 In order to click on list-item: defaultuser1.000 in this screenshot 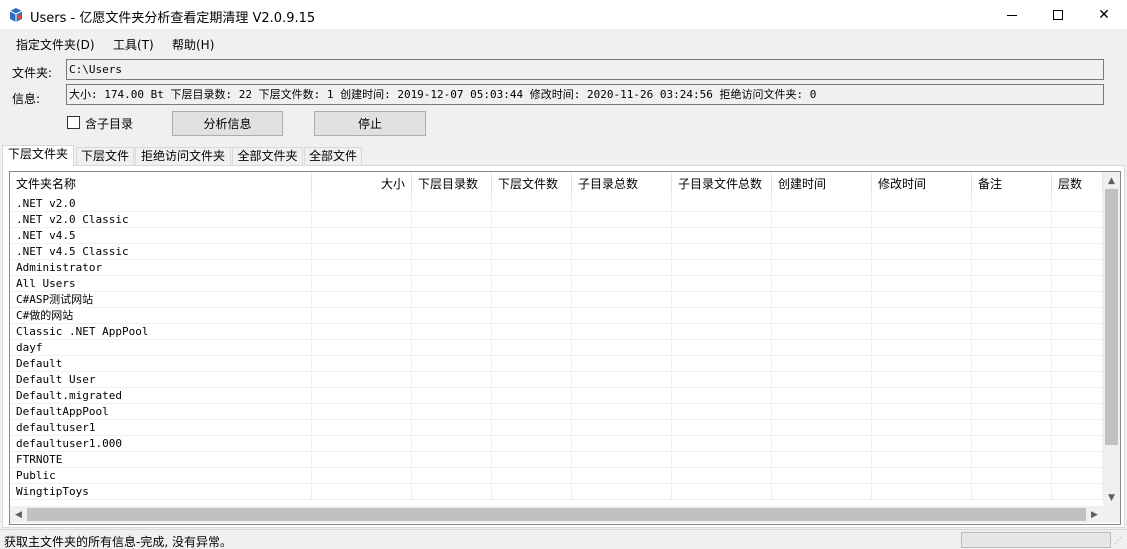, I will do `click(556, 444)`.